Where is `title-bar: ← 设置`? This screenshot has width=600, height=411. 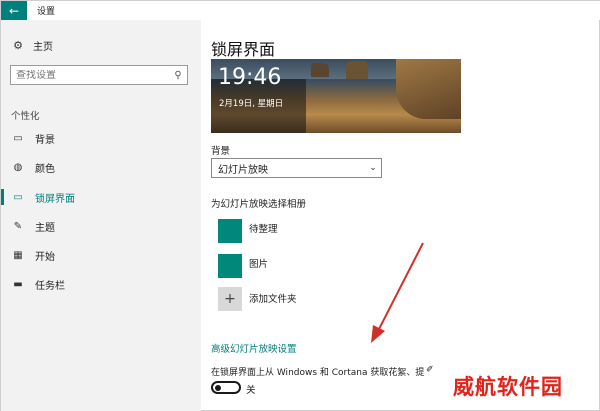
title-bar: ← 设置 is located at coordinates (300, 10).